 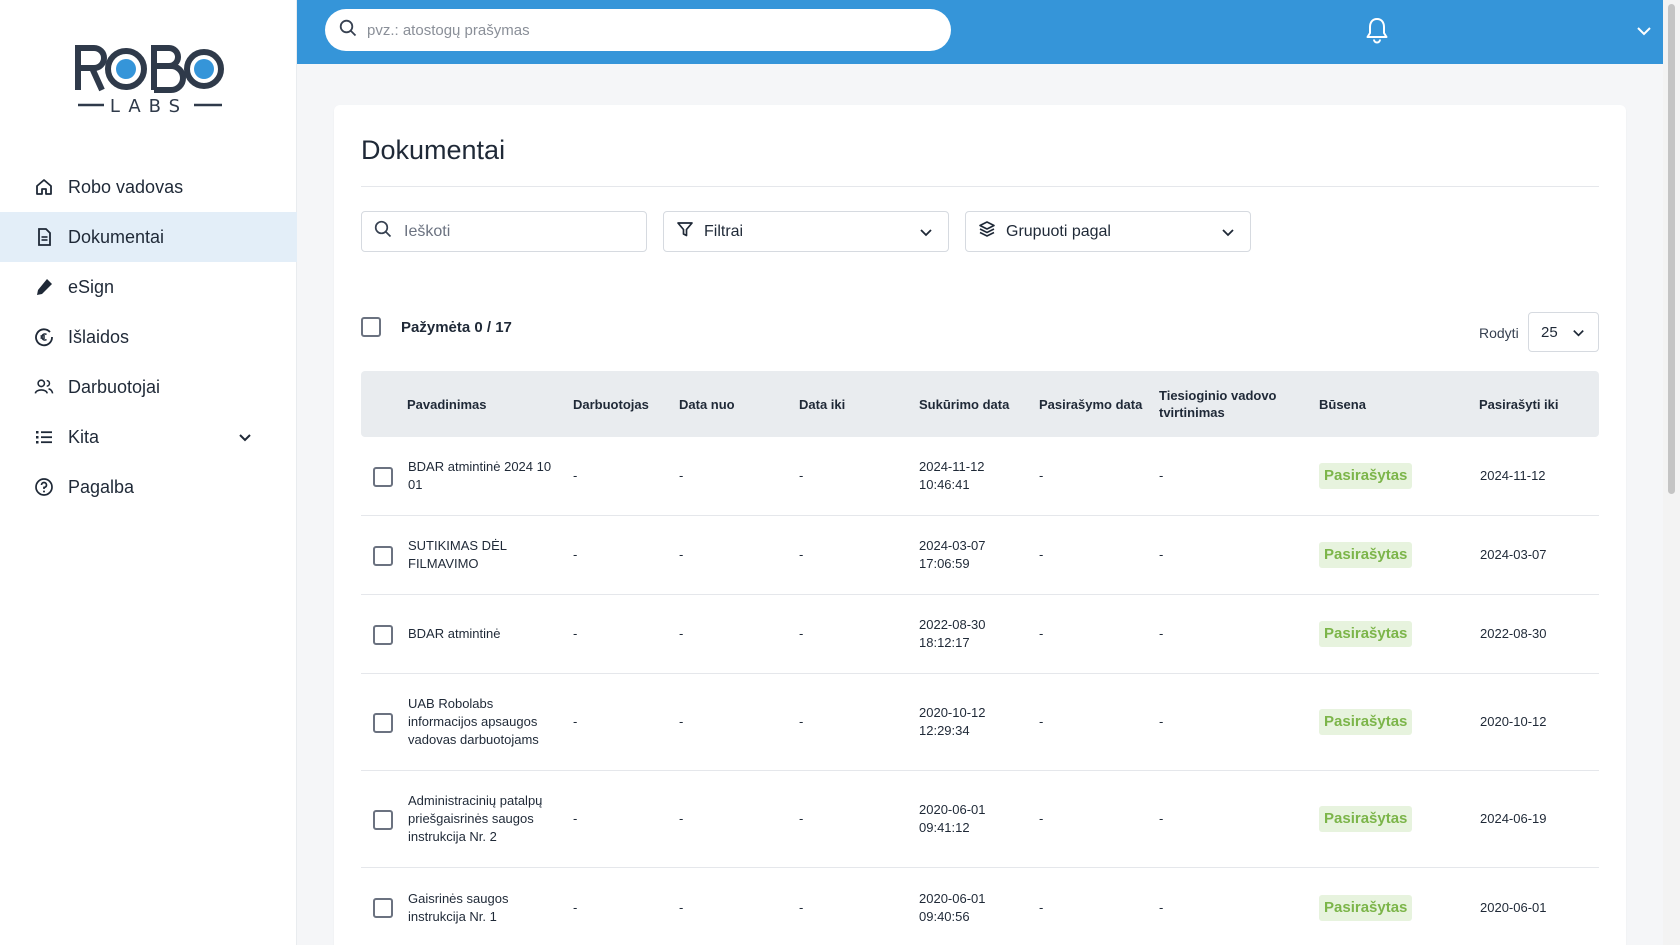 What do you see at coordinates (647, 30) in the screenshot?
I see `global-search-input` at bounding box center [647, 30].